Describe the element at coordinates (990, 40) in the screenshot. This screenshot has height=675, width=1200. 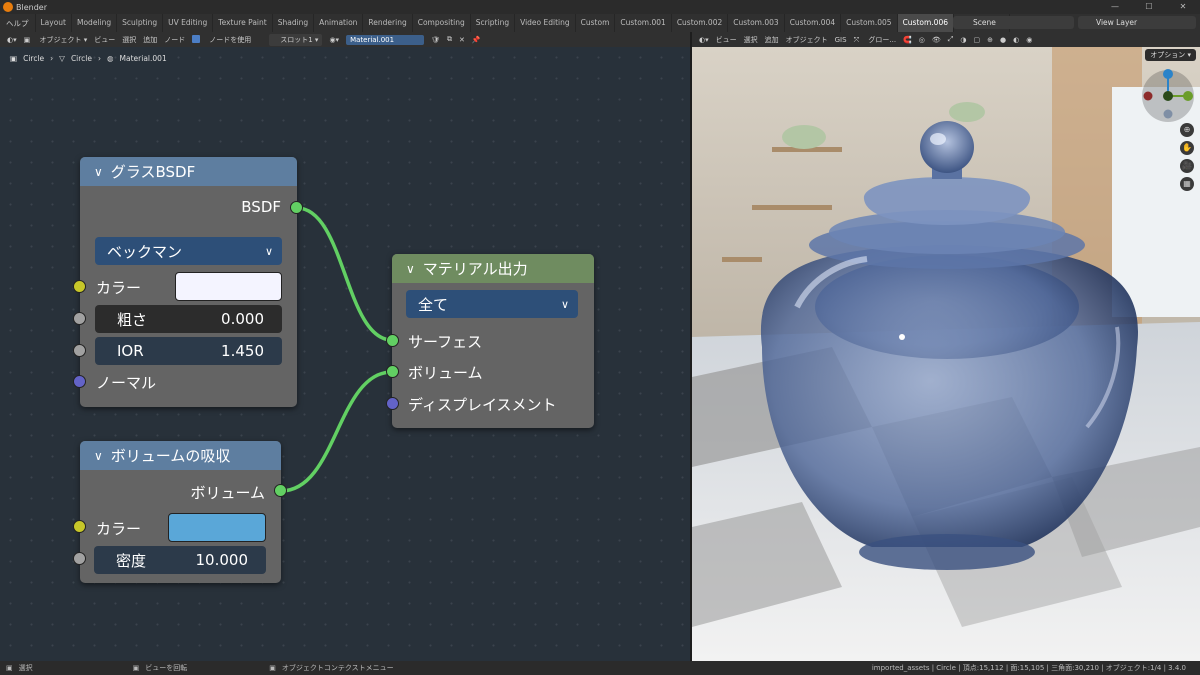
I see `shading-wire-icon: ⊕` at that location.